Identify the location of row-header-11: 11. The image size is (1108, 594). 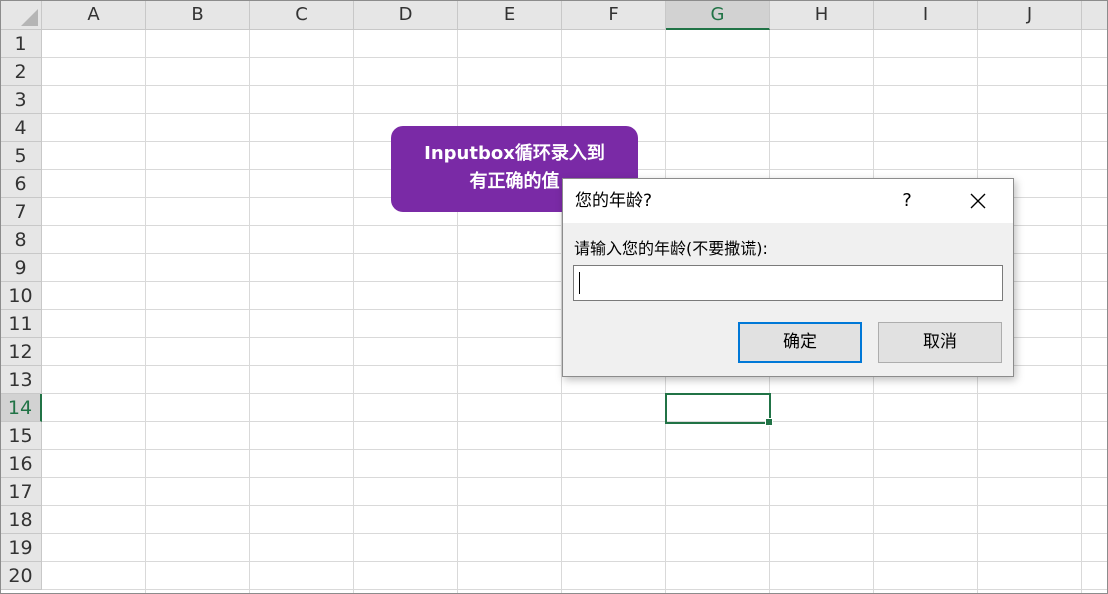
(21, 324).